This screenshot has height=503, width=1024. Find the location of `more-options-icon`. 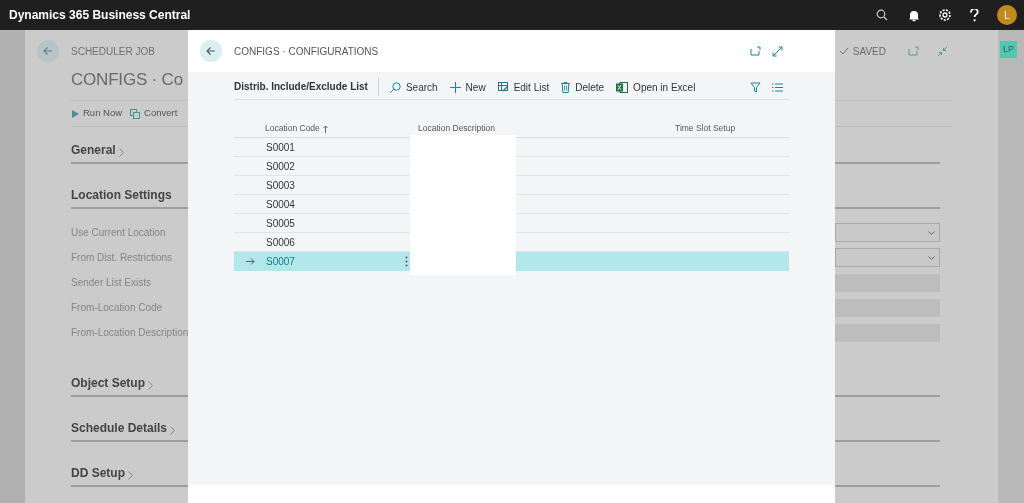

more-options-icon is located at coordinates (406, 261).